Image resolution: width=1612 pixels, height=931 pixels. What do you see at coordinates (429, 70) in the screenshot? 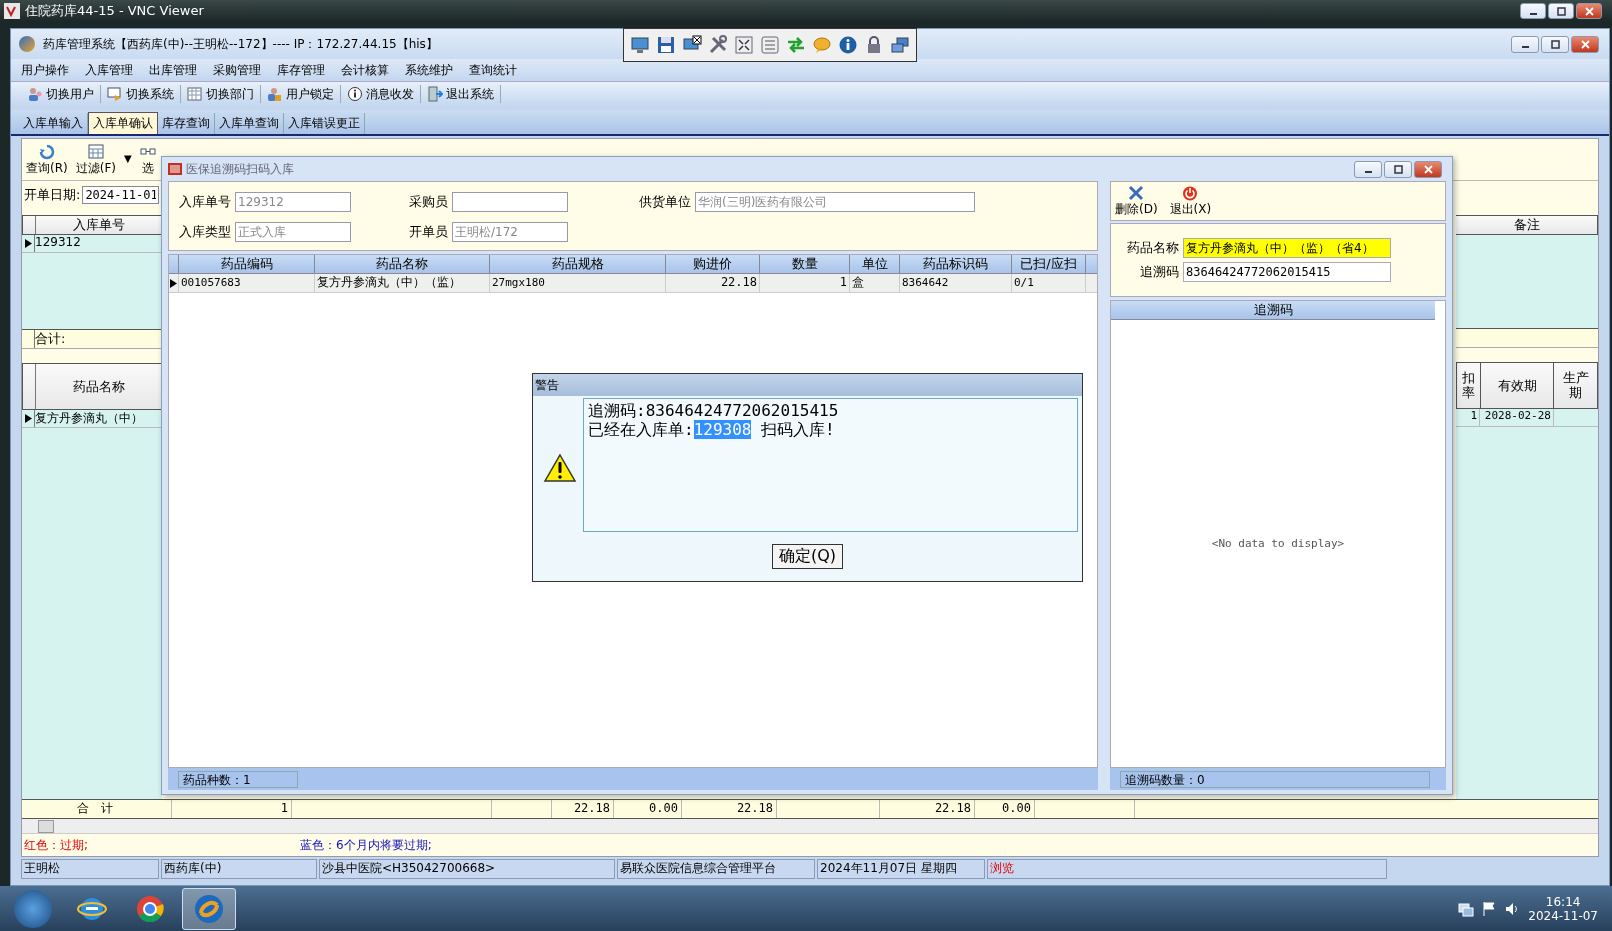
I see `menu-item: 系统维护` at bounding box center [429, 70].